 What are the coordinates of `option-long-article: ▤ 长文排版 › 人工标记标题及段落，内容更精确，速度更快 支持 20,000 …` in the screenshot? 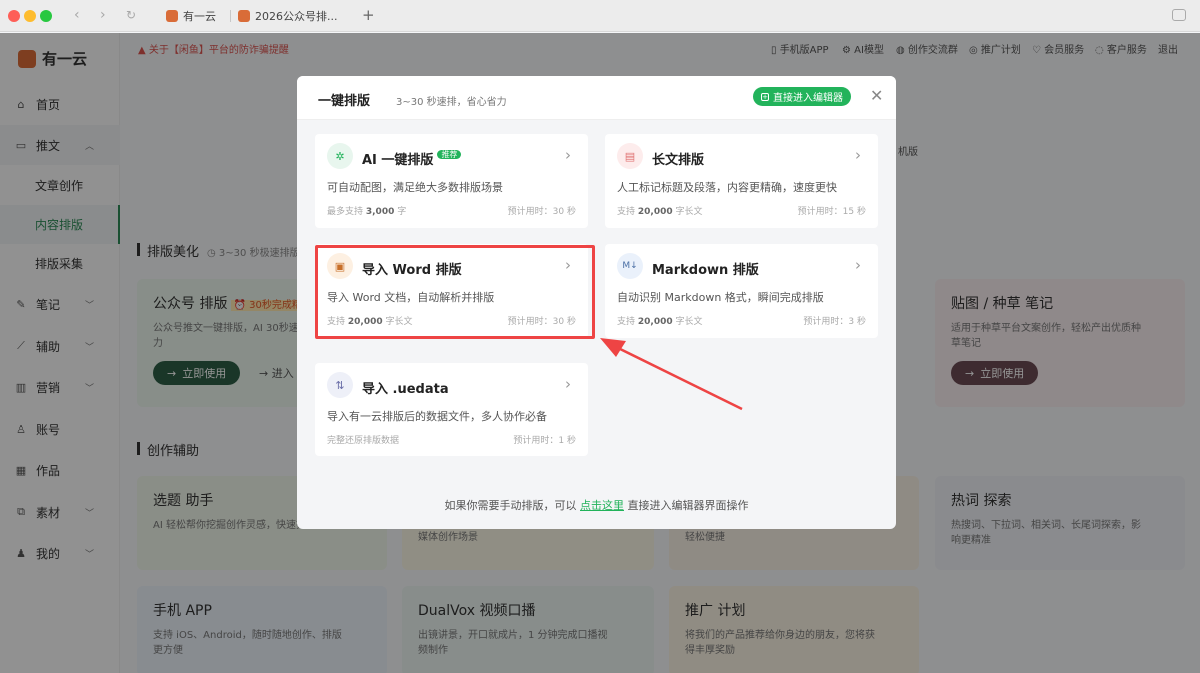 It's located at (741, 181).